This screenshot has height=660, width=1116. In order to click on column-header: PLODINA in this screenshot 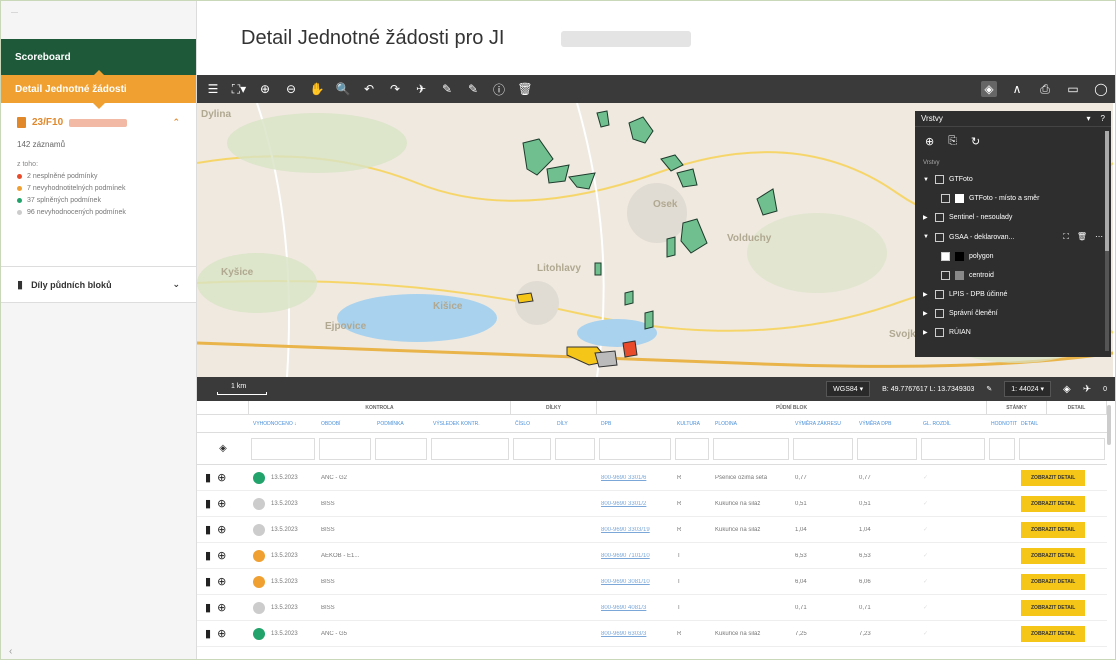, I will do `click(751, 423)`.